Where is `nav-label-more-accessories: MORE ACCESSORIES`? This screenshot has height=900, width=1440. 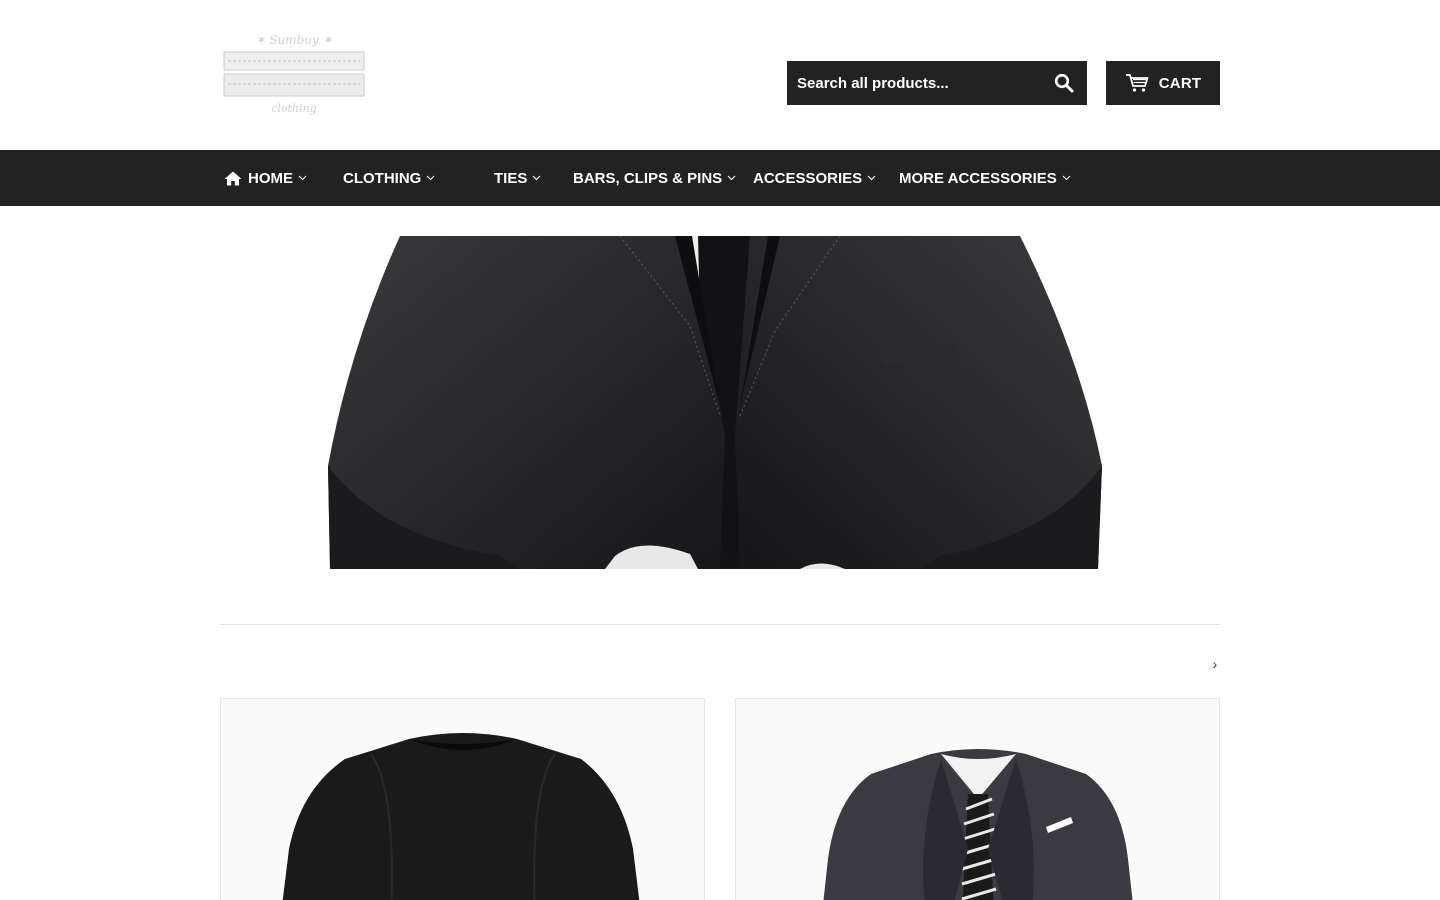
nav-label-more-accessories: MORE ACCESSORIES is located at coordinates (978, 178).